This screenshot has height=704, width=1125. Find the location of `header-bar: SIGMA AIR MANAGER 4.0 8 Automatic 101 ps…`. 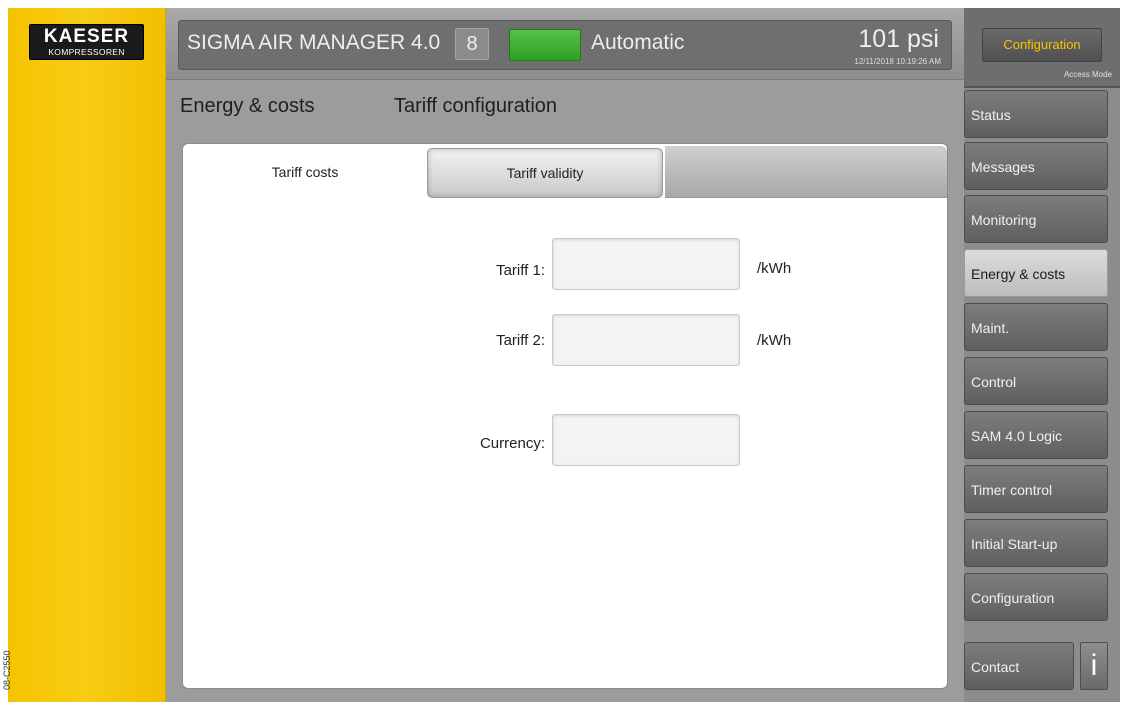

header-bar: SIGMA AIR MANAGER 4.0 8 Automatic 101 ps… is located at coordinates (565, 44).